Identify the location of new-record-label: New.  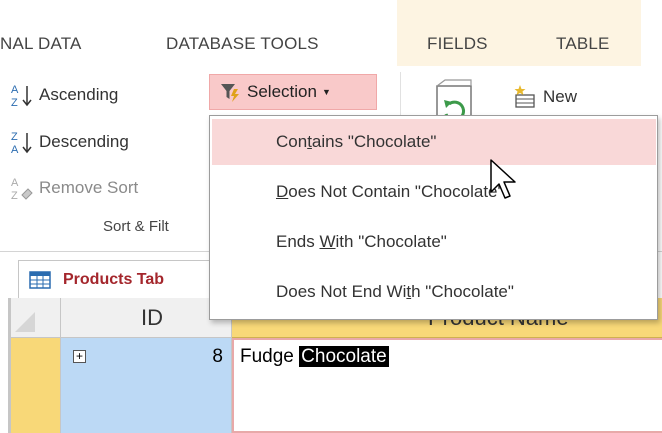
(560, 96).